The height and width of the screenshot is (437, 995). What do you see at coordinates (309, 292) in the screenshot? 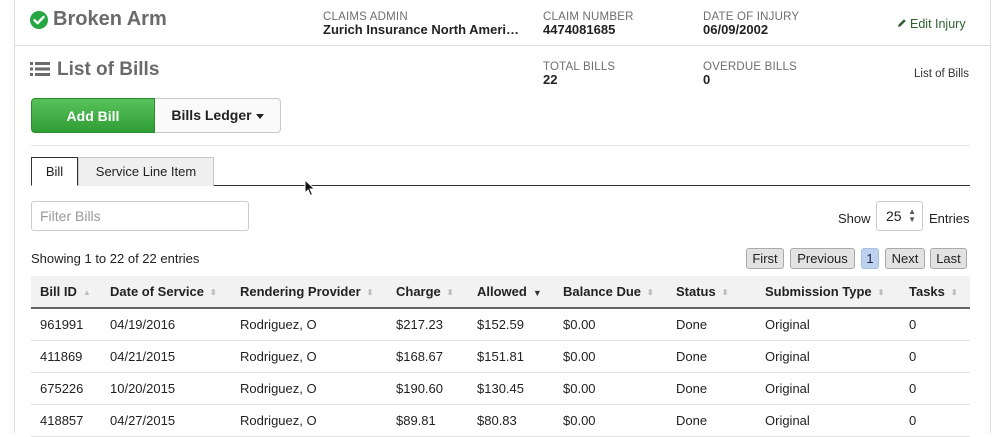
I see `column-header-rendering-provider: Rendering Provider ⬍` at bounding box center [309, 292].